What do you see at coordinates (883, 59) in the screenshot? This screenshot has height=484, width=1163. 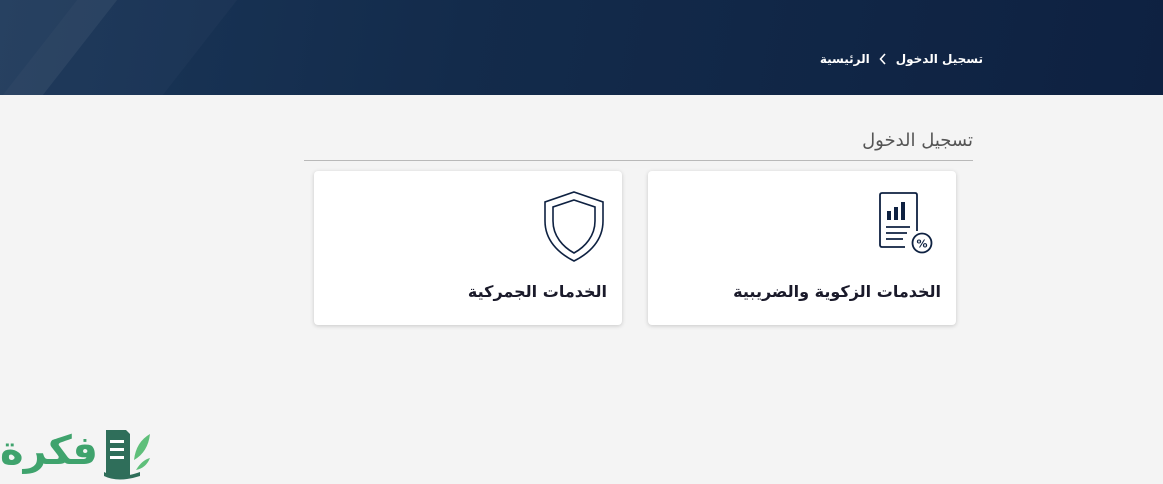 I see `chevron-left-icon` at bounding box center [883, 59].